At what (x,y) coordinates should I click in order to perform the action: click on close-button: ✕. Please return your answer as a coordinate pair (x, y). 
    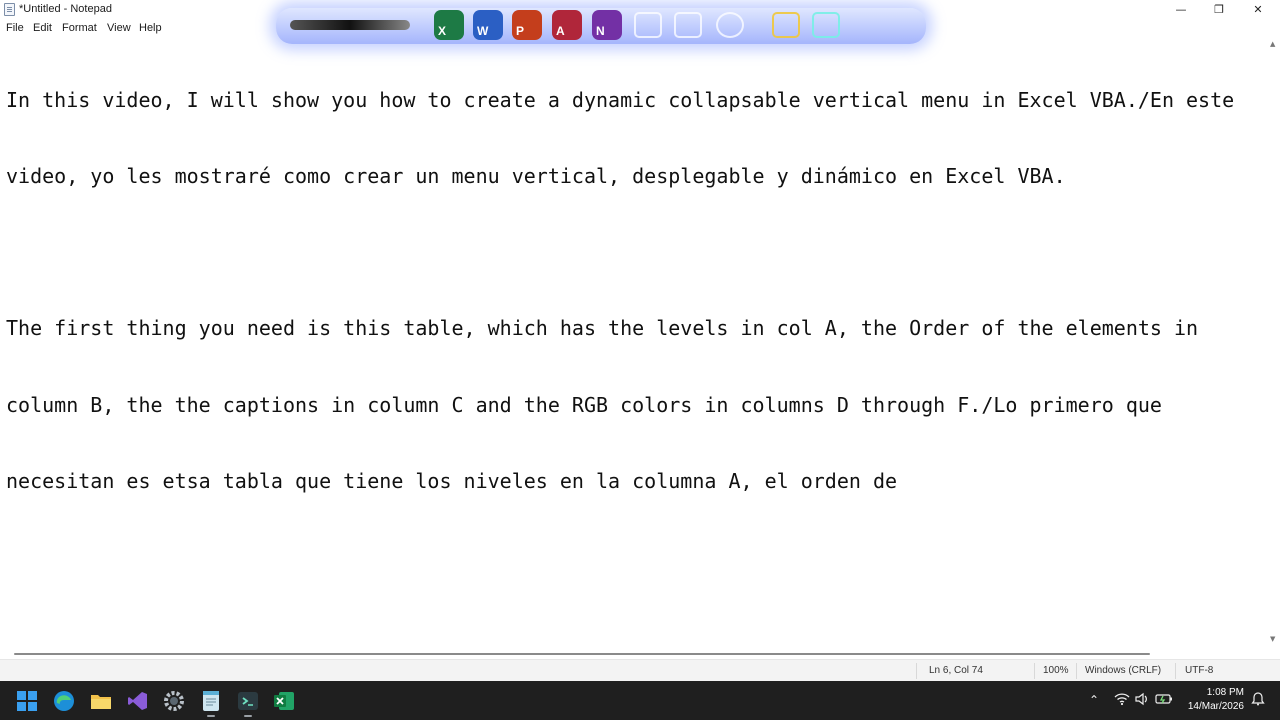
    Looking at the image, I should click on (1258, 9).